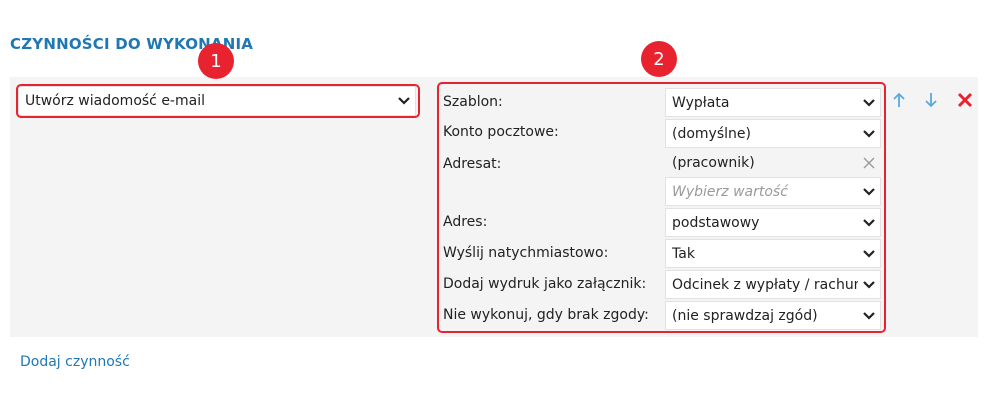 The height and width of the screenshot is (406, 988). What do you see at coordinates (216, 61) in the screenshot?
I see `callout-badge-1: 1` at bounding box center [216, 61].